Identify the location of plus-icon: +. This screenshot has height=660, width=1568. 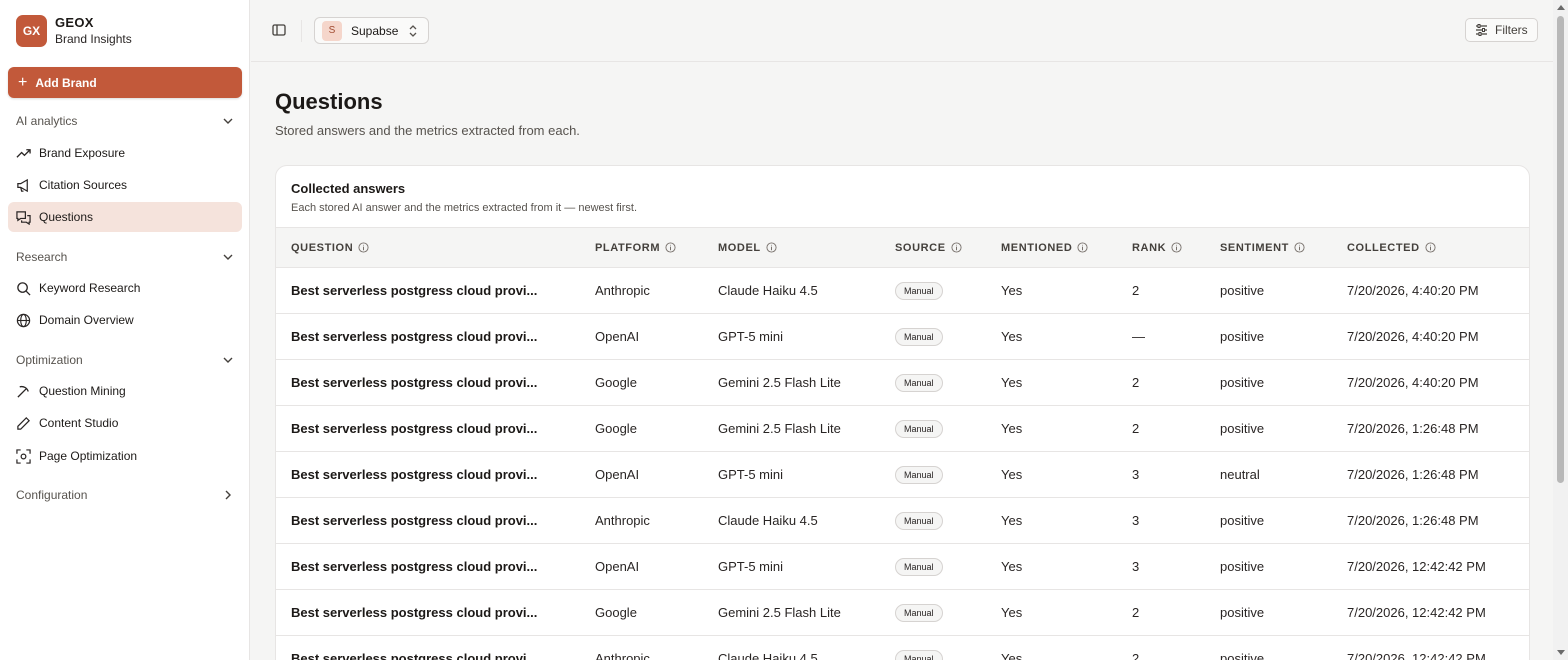
(23, 82).